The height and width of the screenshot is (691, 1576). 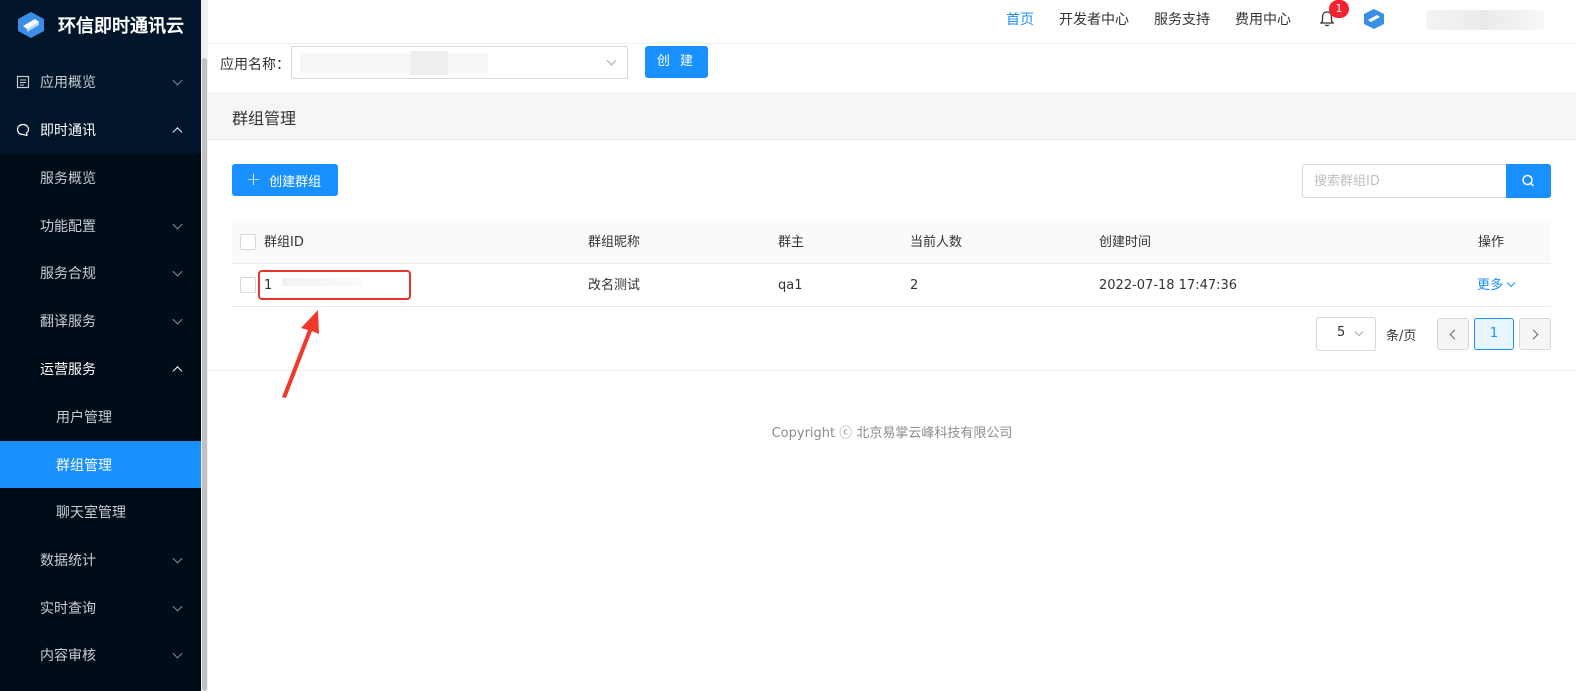 What do you see at coordinates (892, 68) in the screenshot?
I see `app-selector-row: 应用名称： 创 建` at bounding box center [892, 68].